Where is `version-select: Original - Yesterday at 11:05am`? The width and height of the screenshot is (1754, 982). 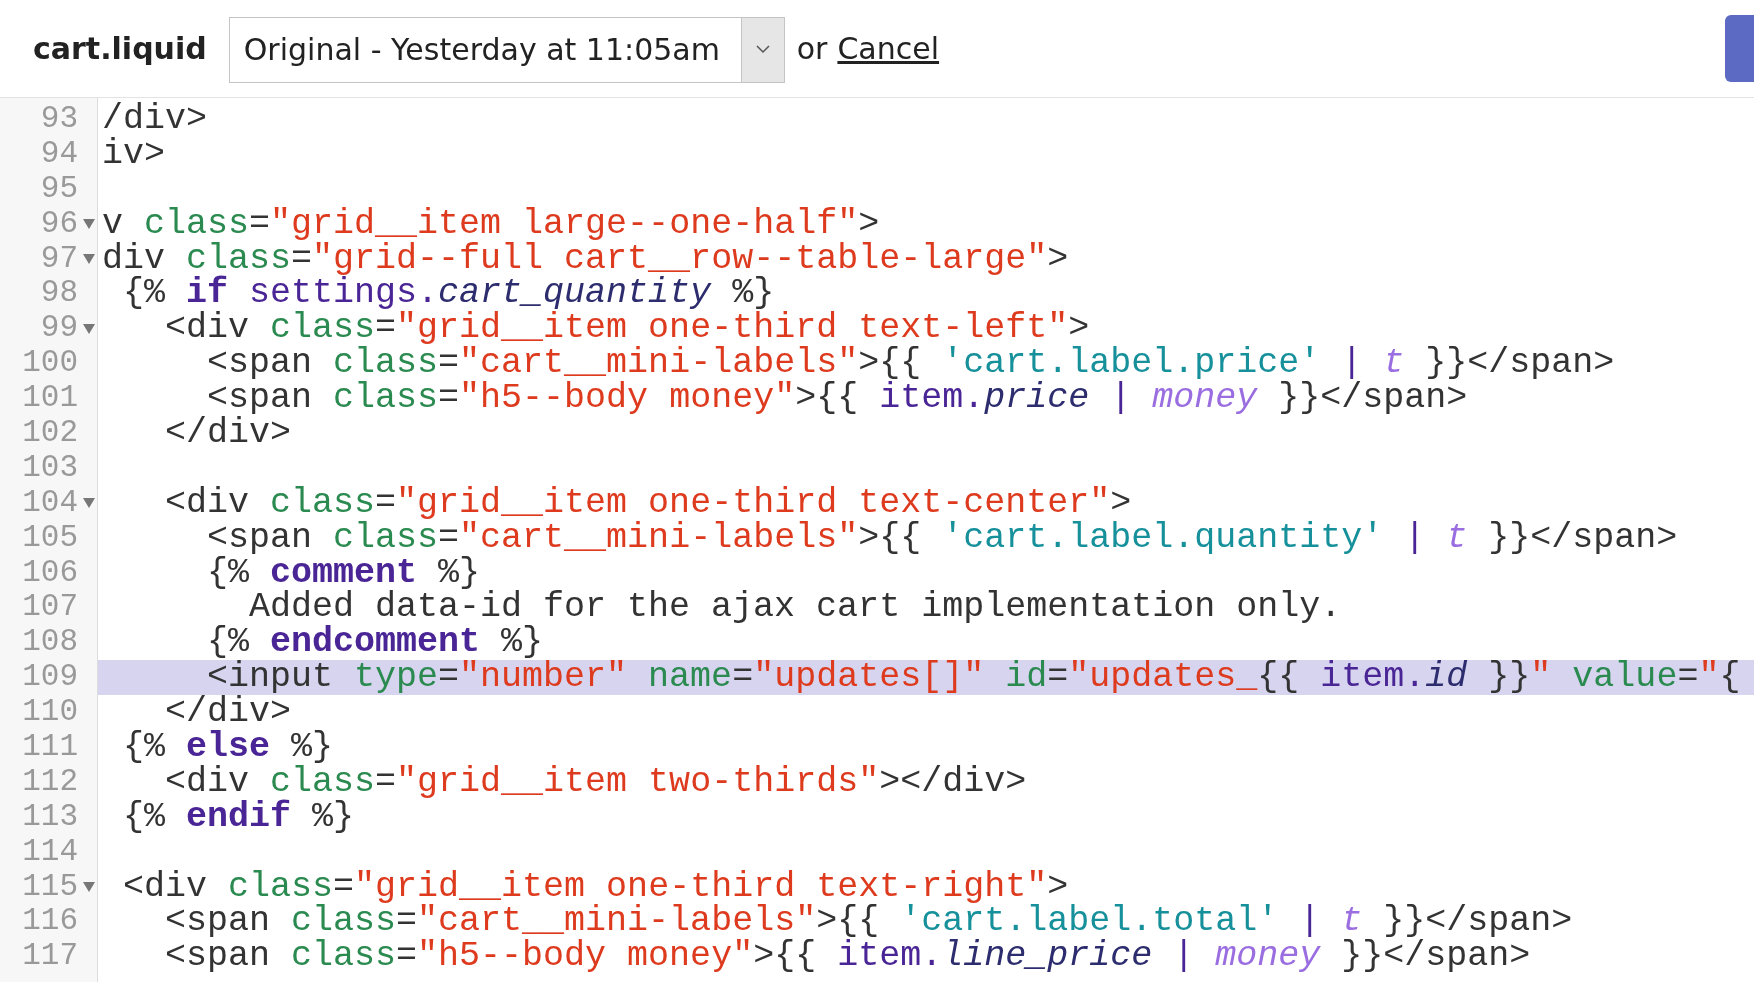 version-select: Original - Yesterday at 11:05am is located at coordinates (506, 49).